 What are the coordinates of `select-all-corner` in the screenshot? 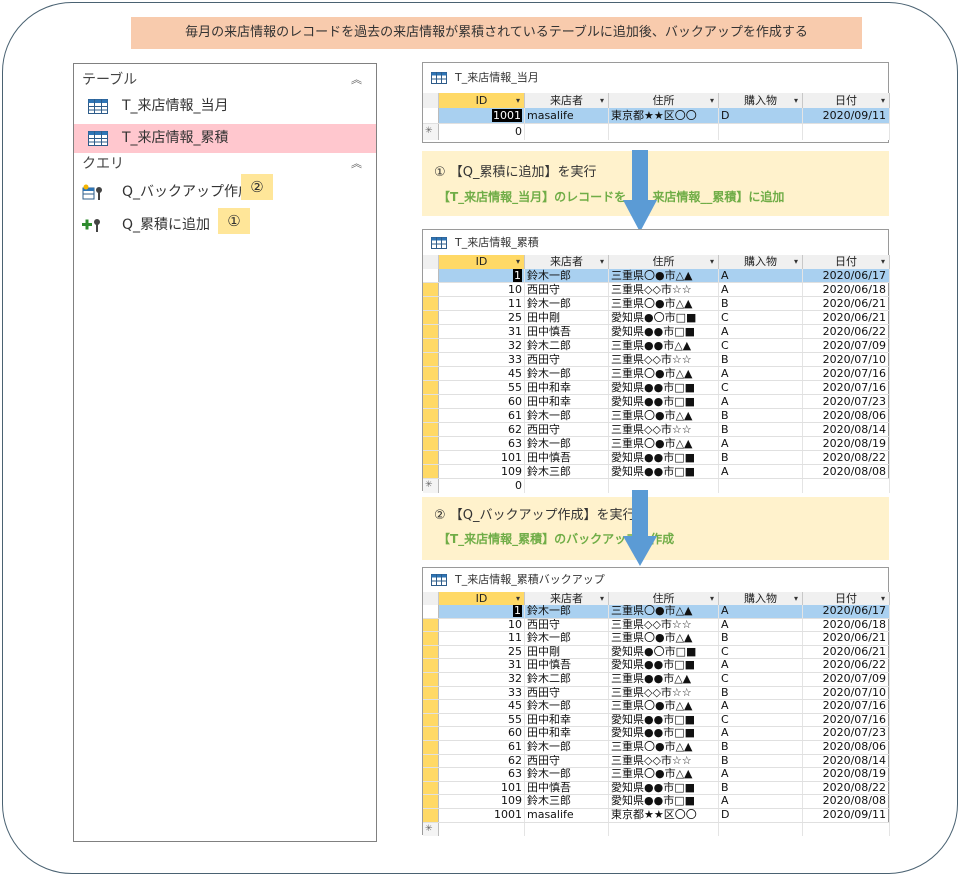 It's located at (431, 100).